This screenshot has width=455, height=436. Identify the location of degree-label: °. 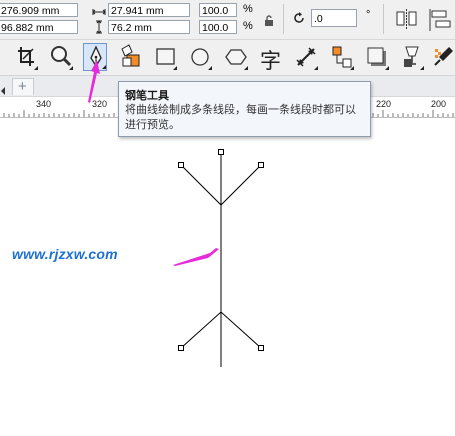
(368, 15).